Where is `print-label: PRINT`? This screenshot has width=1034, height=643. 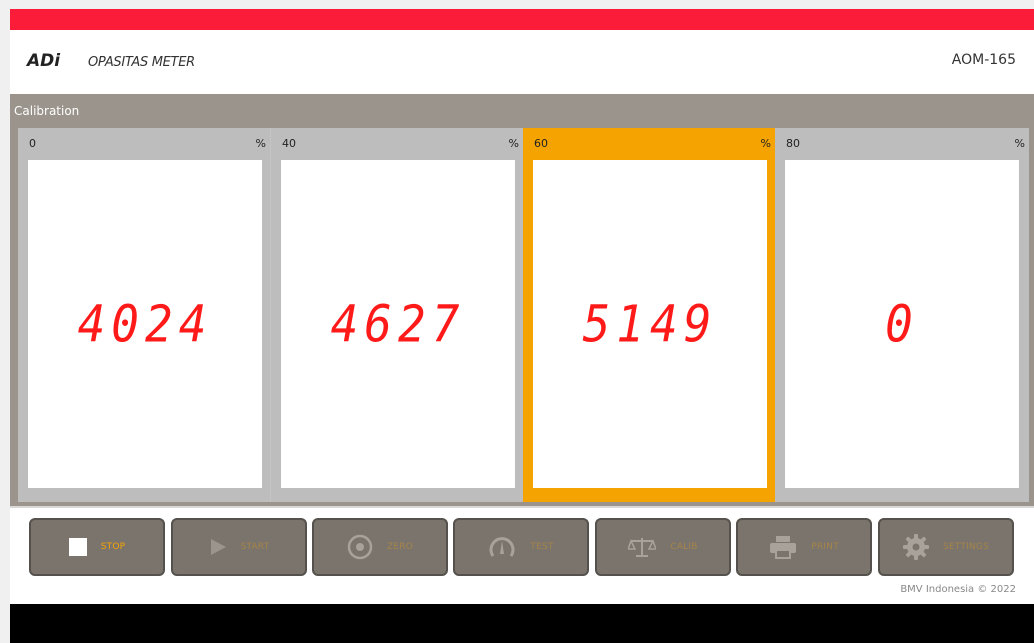
print-label: PRINT is located at coordinates (825, 547).